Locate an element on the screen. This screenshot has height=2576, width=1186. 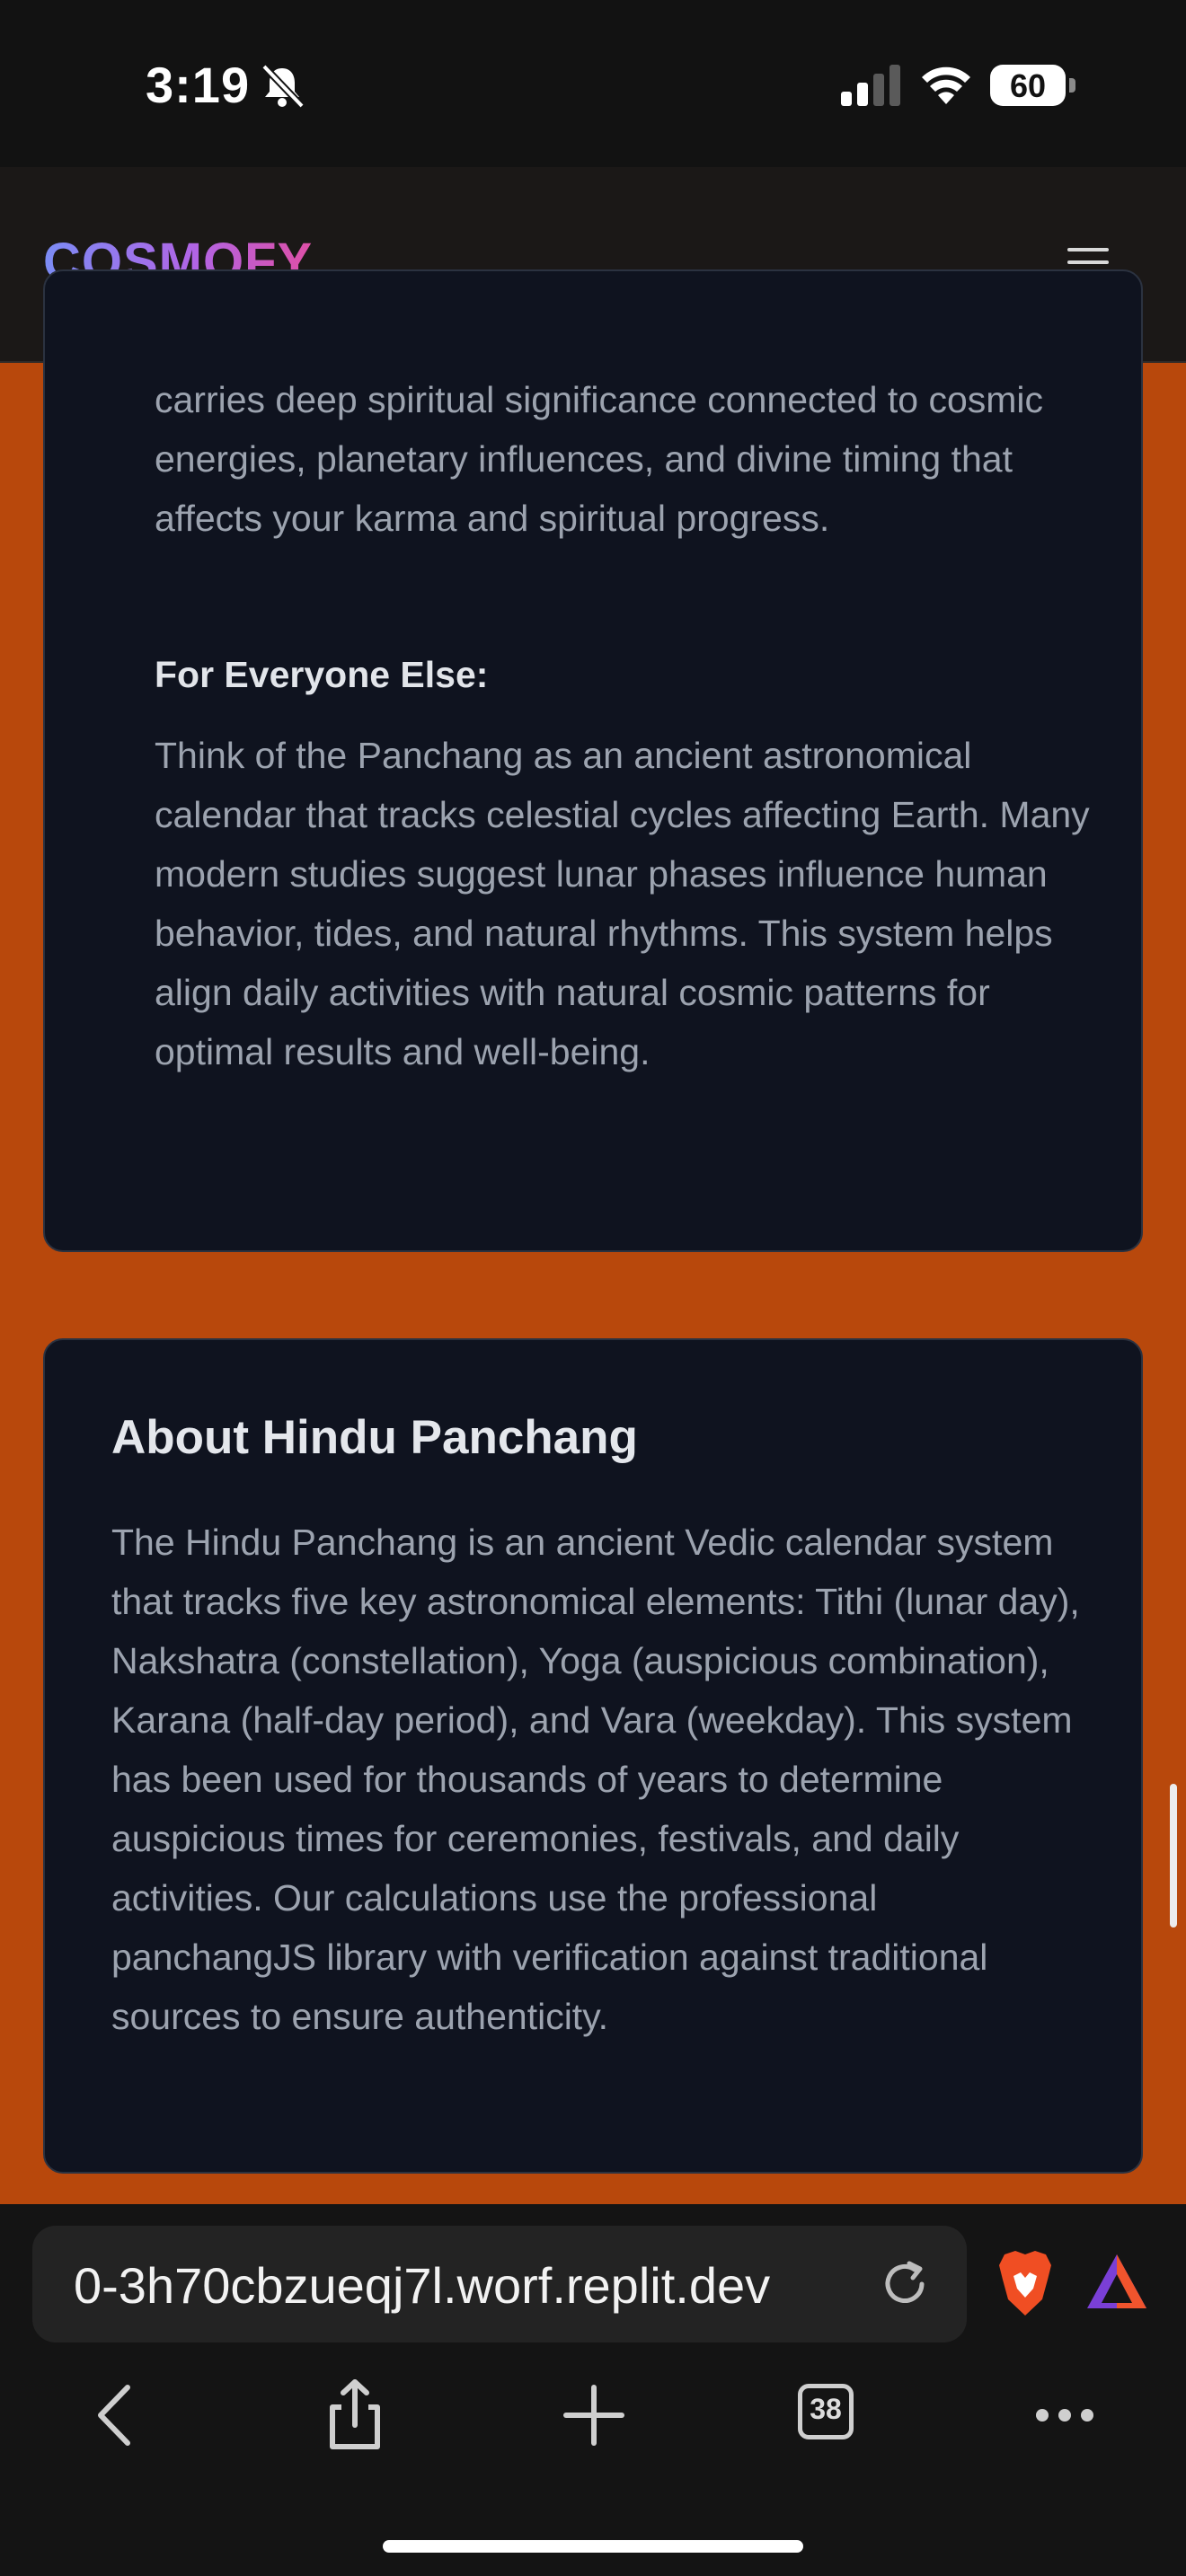
status-time: 3:19 is located at coordinates (198, 85).